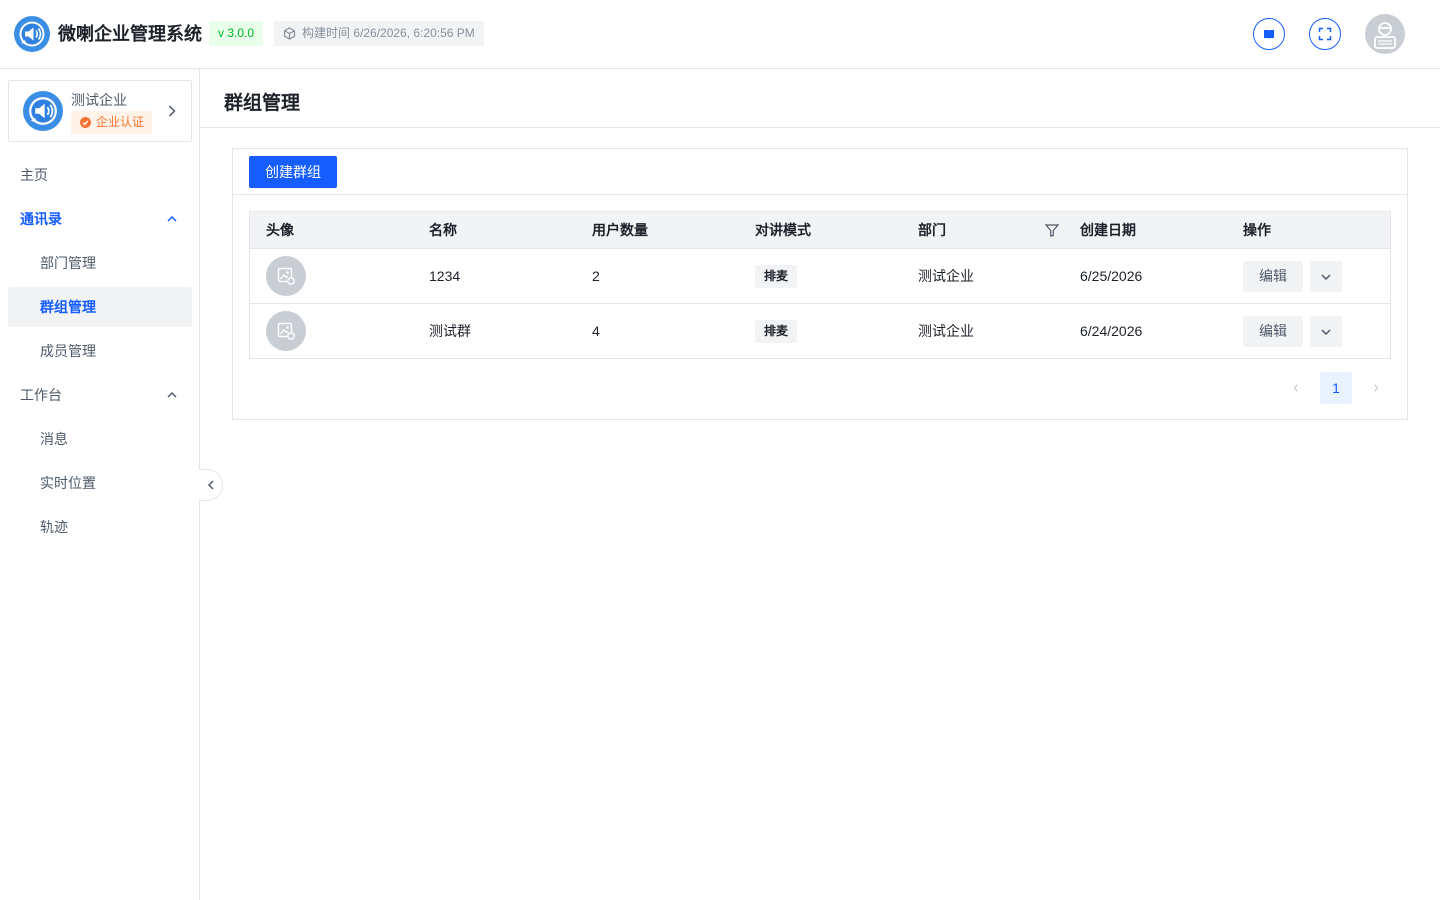 The width and height of the screenshot is (1440, 900). Describe the element at coordinates (289, 33) in the screenshot. I see `cube-icon` at that location.